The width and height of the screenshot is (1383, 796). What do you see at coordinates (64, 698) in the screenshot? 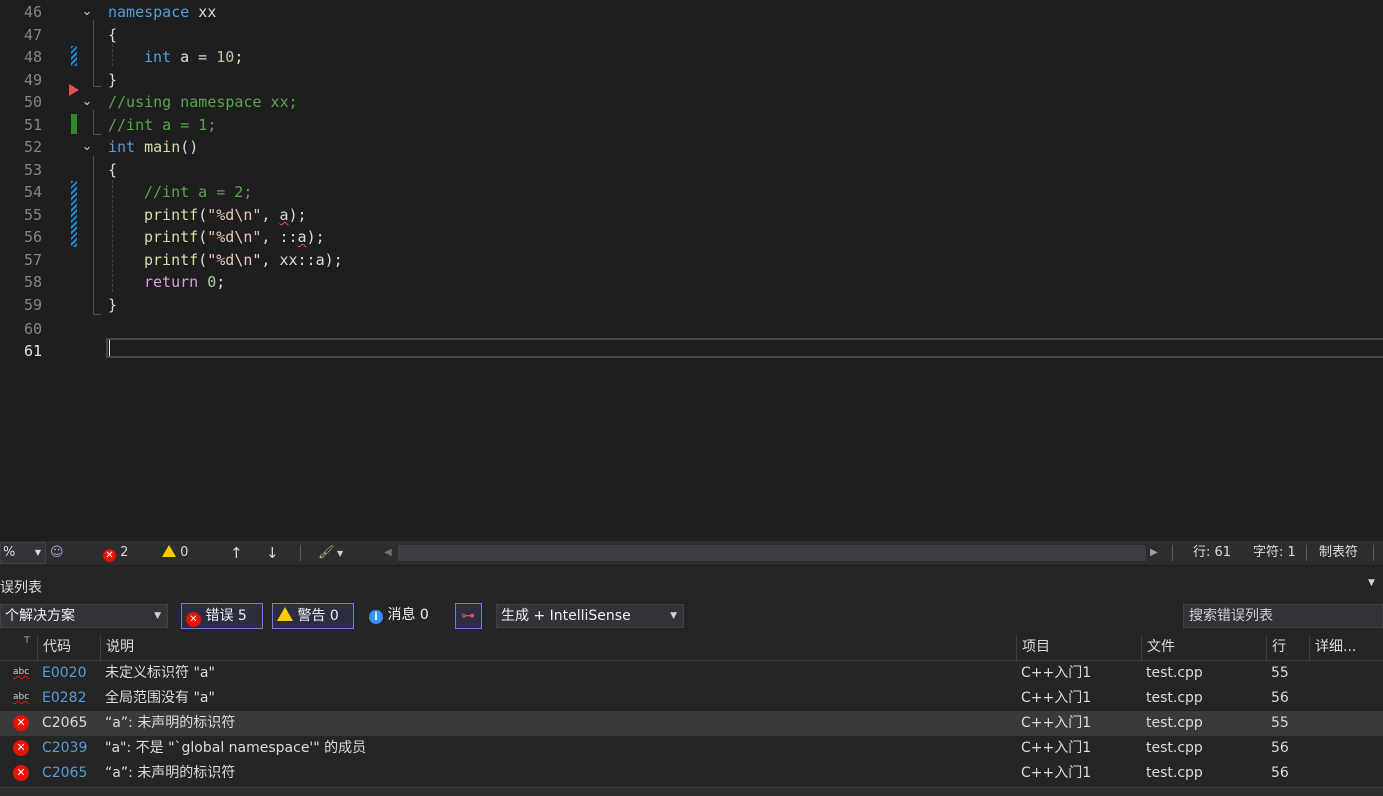
I see `error-code-link: E0282` at bounding box center [64, 698].